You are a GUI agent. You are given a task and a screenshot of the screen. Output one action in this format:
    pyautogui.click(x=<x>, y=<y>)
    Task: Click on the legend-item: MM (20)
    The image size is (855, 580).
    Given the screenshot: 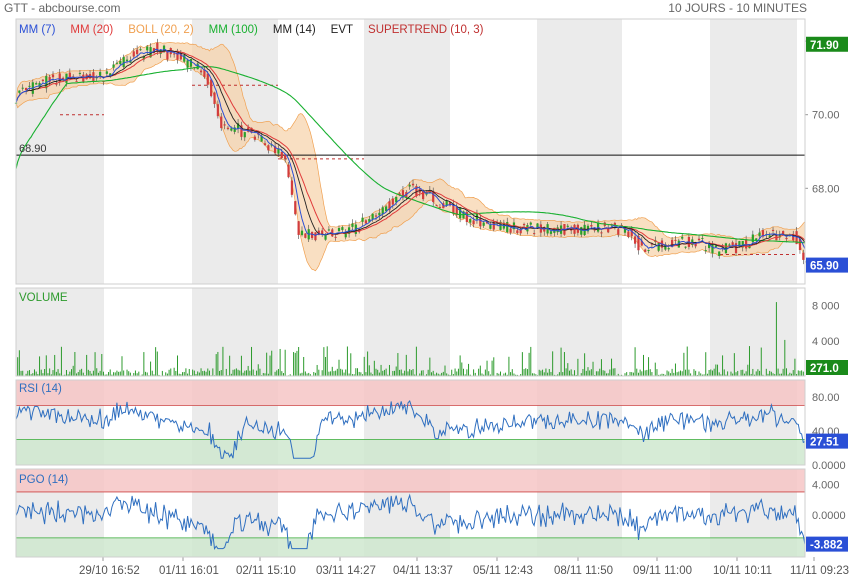 What is the action you would take?
    pyautogui.click(x=91, y=30)
    